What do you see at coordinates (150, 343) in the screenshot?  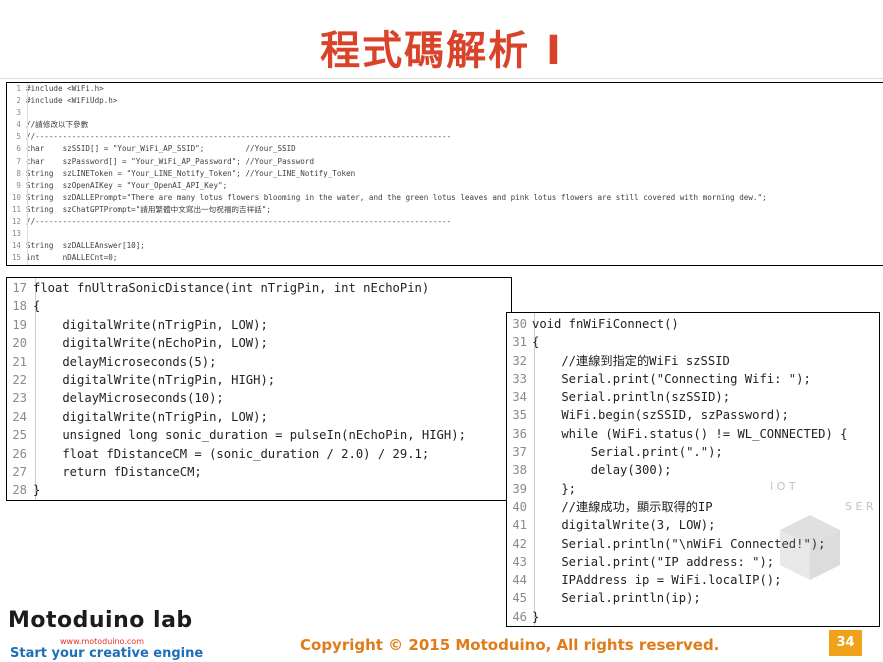 I see `code-text: digitalWrite(nEchoPin, LOW);` at bounding box center [150, 343].